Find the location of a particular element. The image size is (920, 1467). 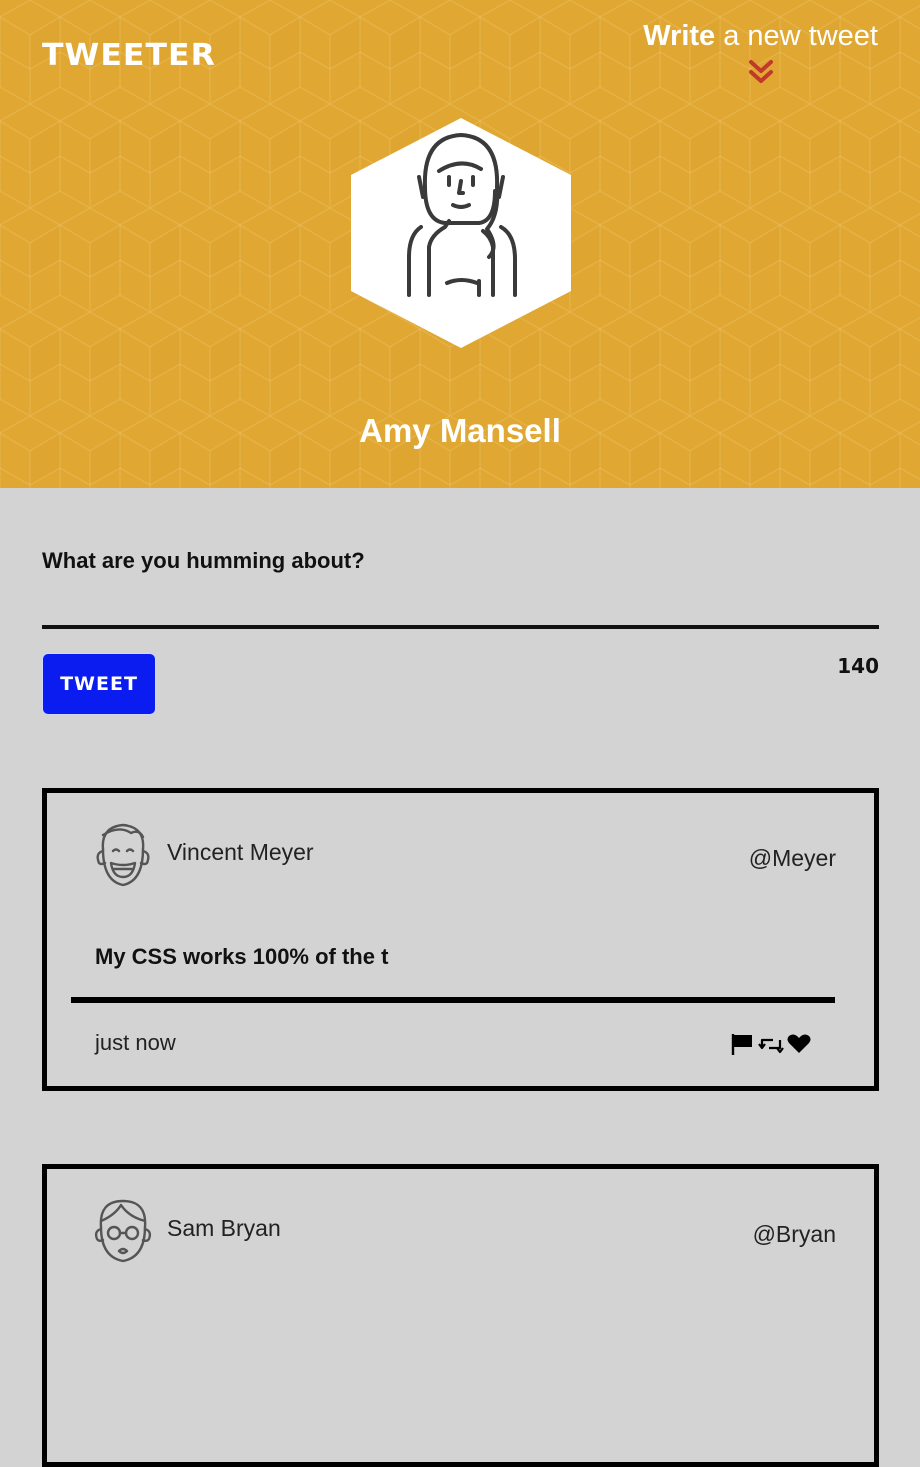

app-logo: TWEETER is located at coordinates (129, 55).